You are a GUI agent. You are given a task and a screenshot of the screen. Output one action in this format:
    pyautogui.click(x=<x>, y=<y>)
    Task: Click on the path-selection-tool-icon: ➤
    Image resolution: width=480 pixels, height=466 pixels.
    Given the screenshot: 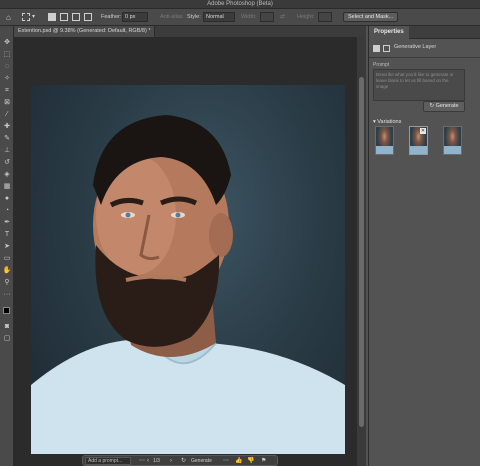 What is the action you would take?
    pyautogui.click(x=7, y=246)
    